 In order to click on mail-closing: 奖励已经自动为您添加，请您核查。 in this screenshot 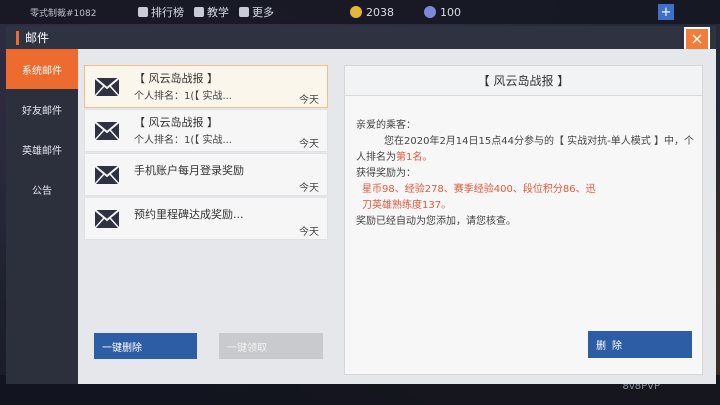, I will do `click(436, 221)`.